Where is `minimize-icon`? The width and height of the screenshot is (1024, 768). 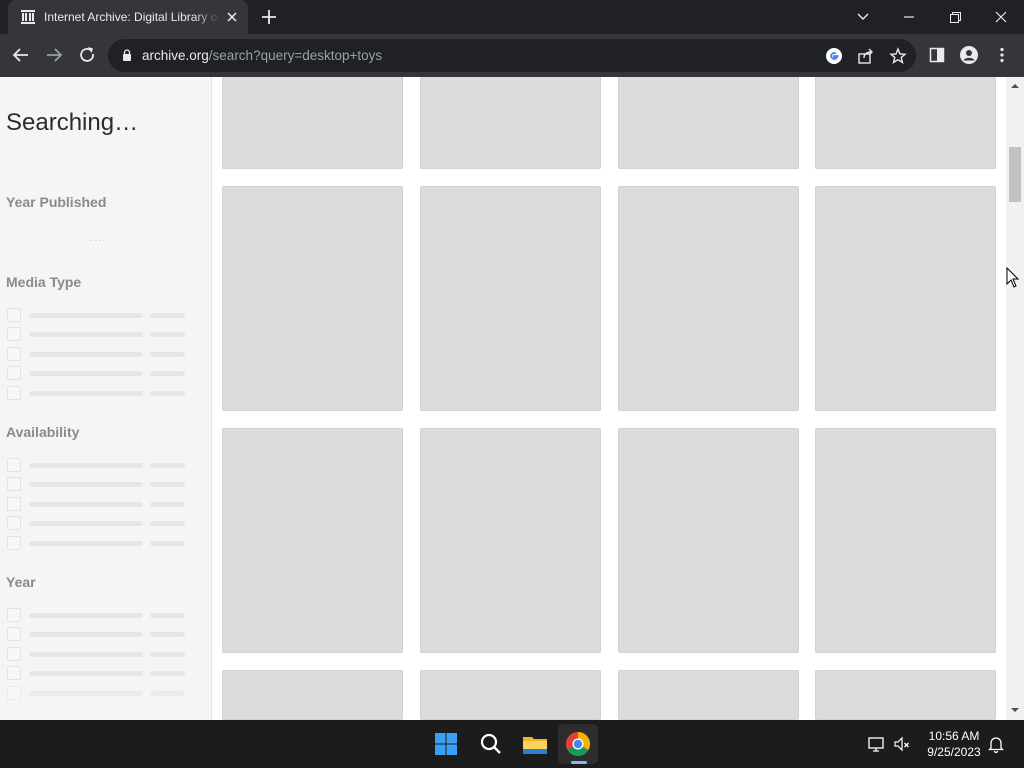 minimize-icon is located at coordinates (909, 17).